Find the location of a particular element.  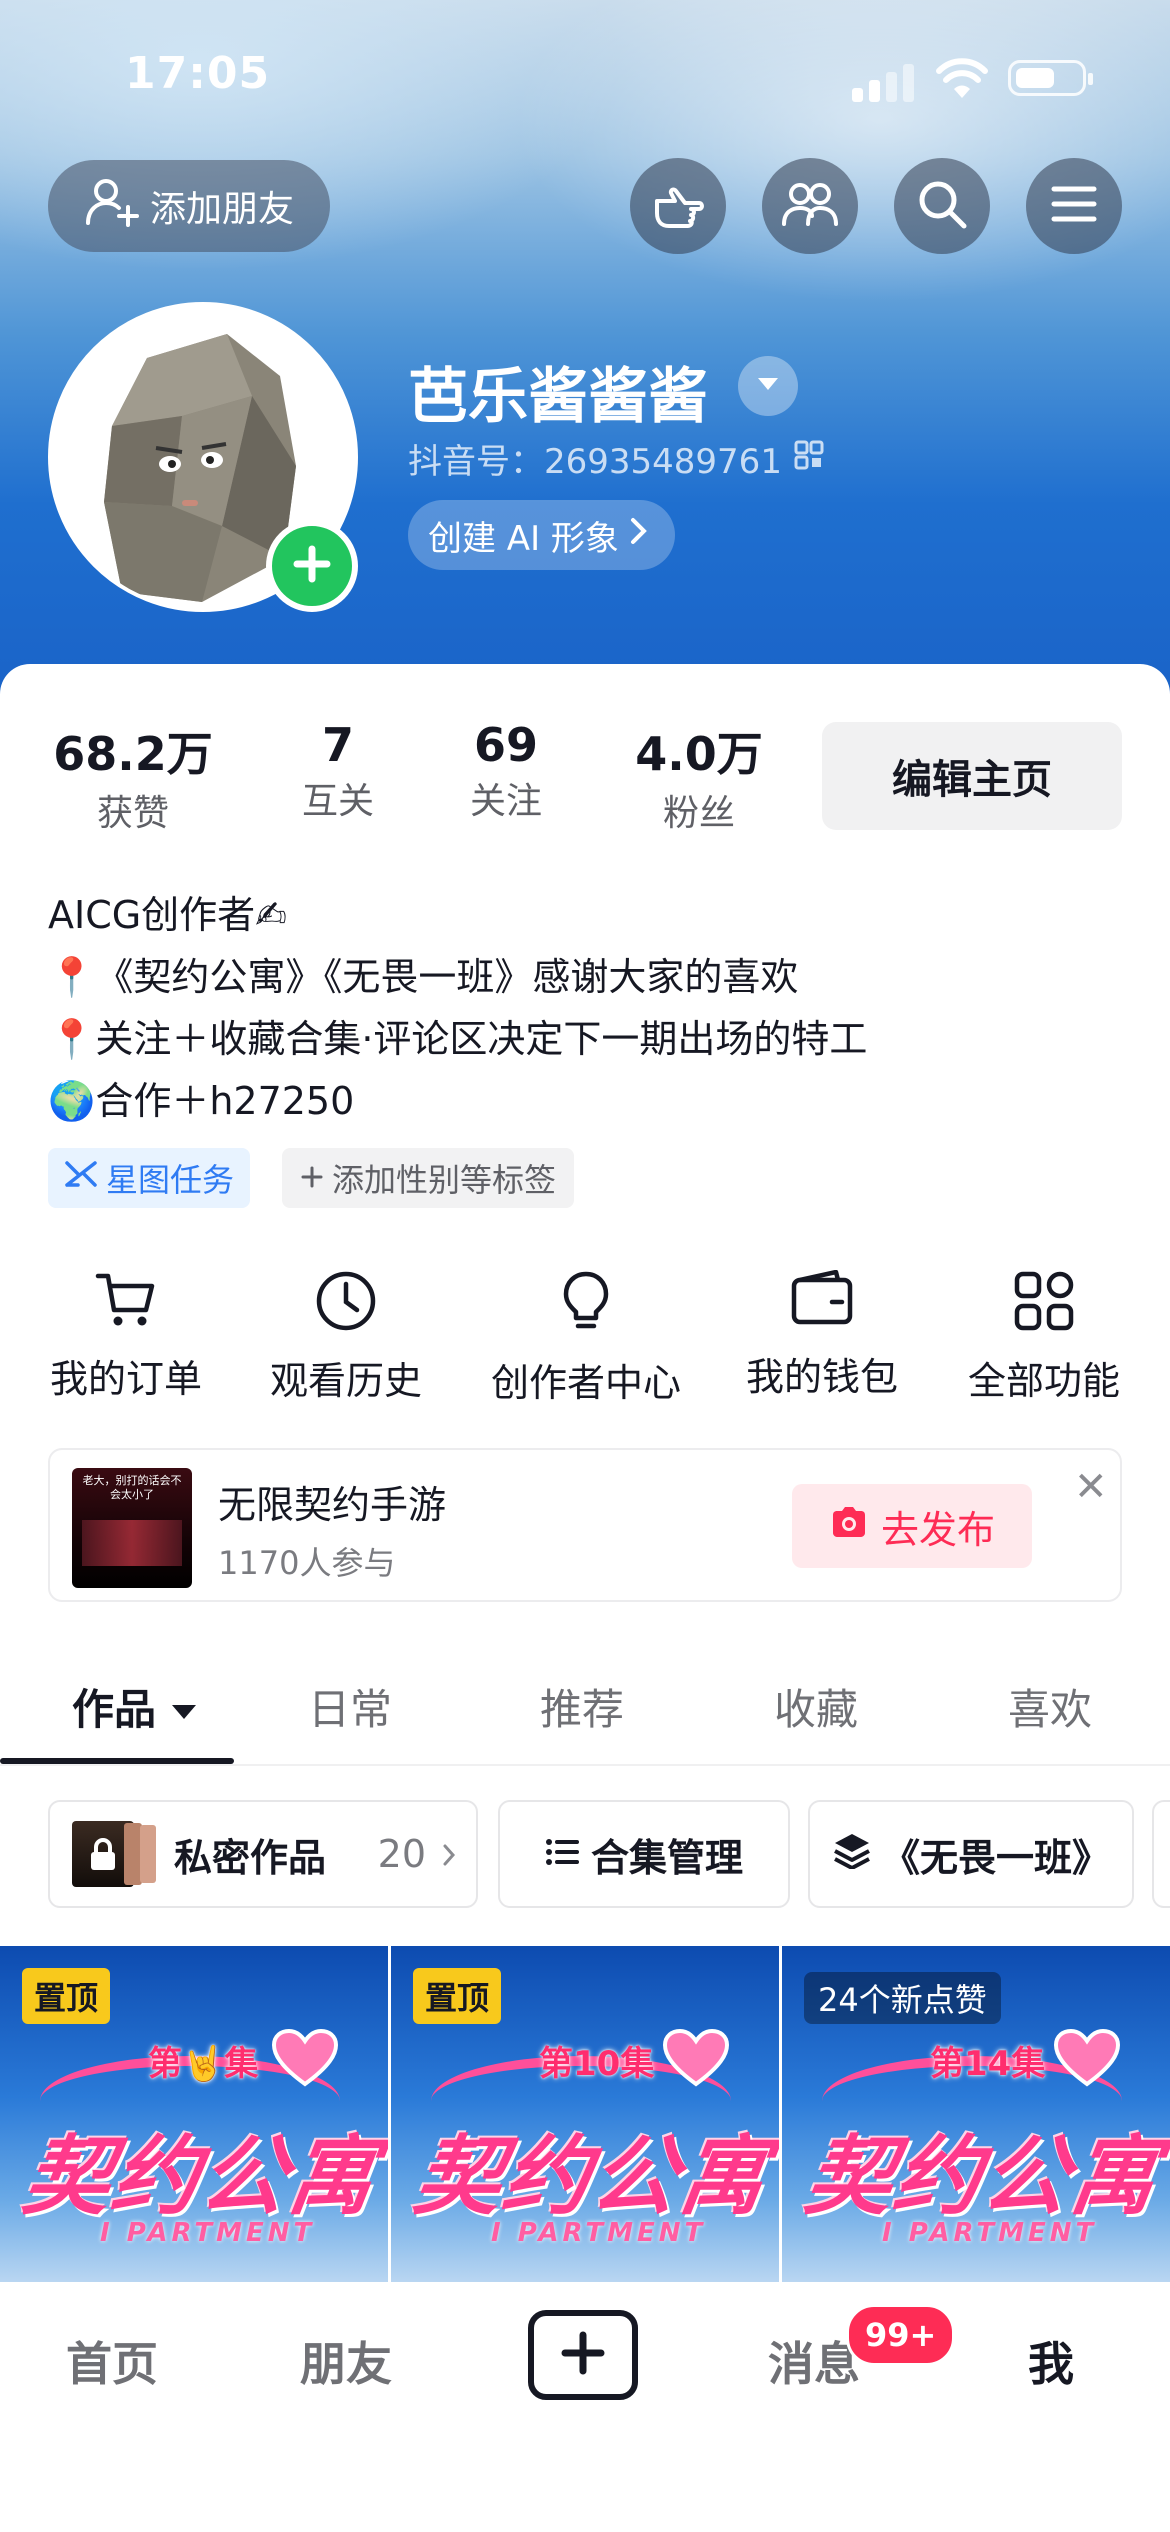

creator-center-button: 创作者中心 is located at coordinates (586, 1338).